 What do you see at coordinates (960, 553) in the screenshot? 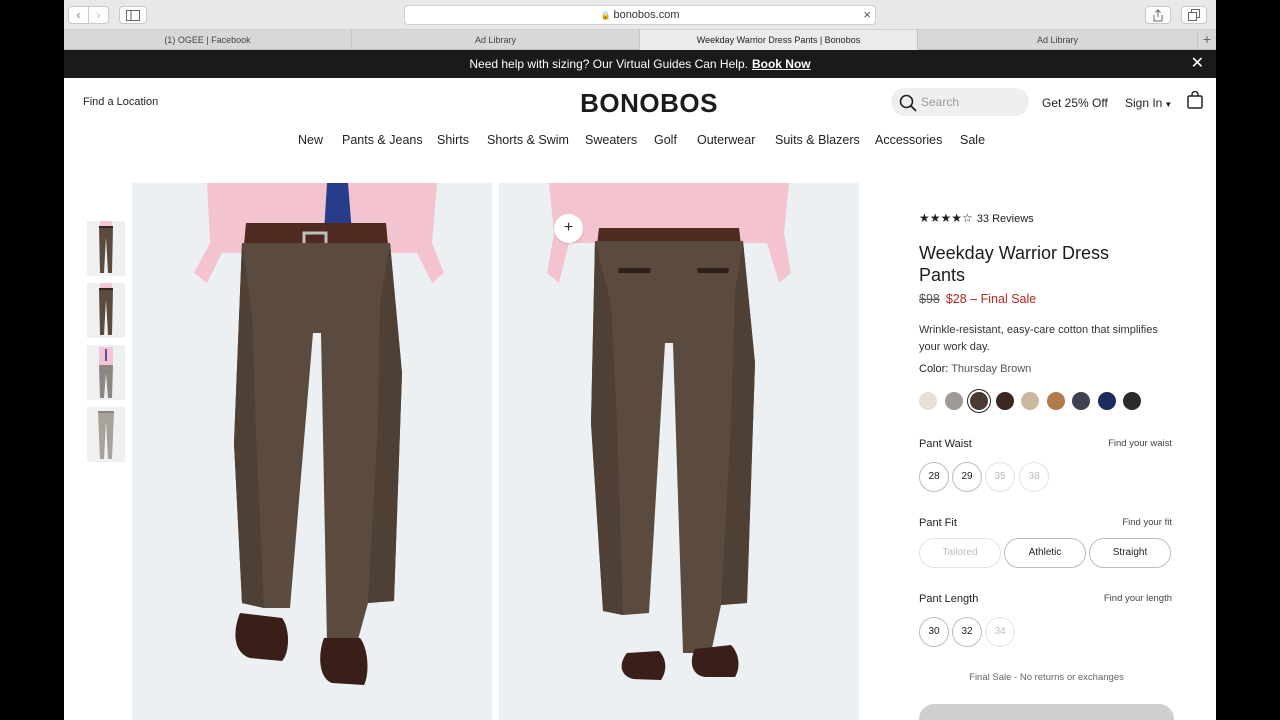
I see `fit-option: Tailored` at bounding box center [960, 553].